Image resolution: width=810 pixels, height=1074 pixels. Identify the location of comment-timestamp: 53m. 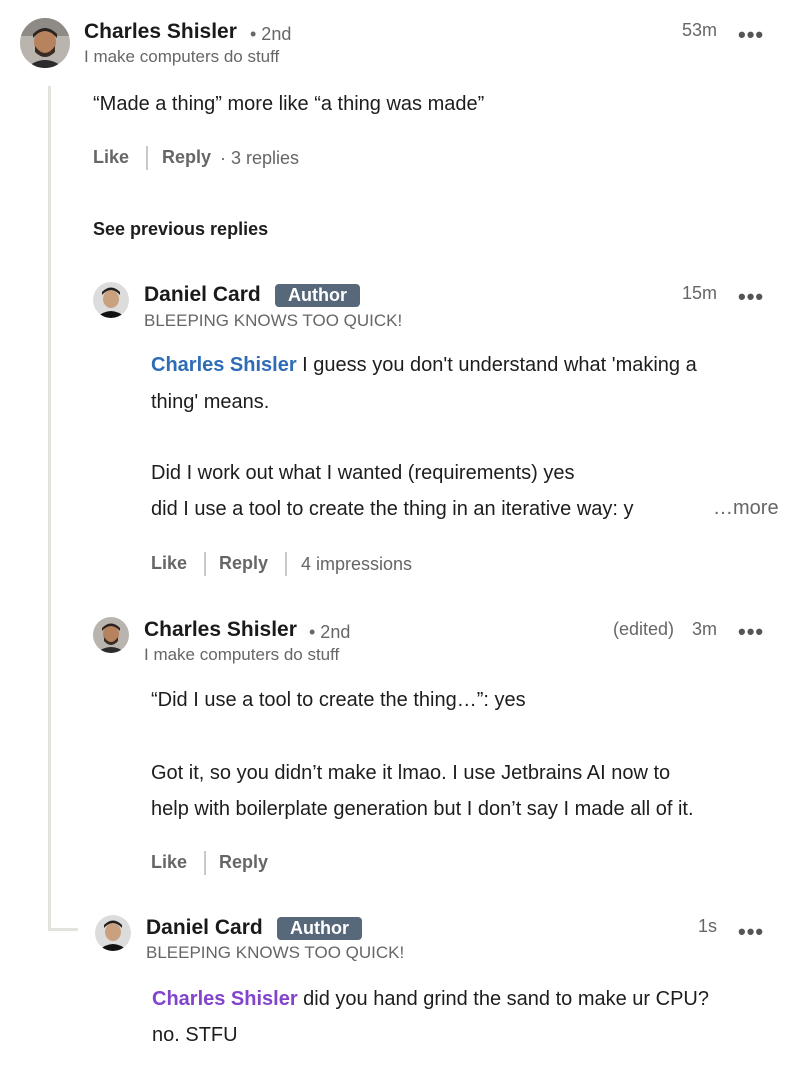
(699, 30).